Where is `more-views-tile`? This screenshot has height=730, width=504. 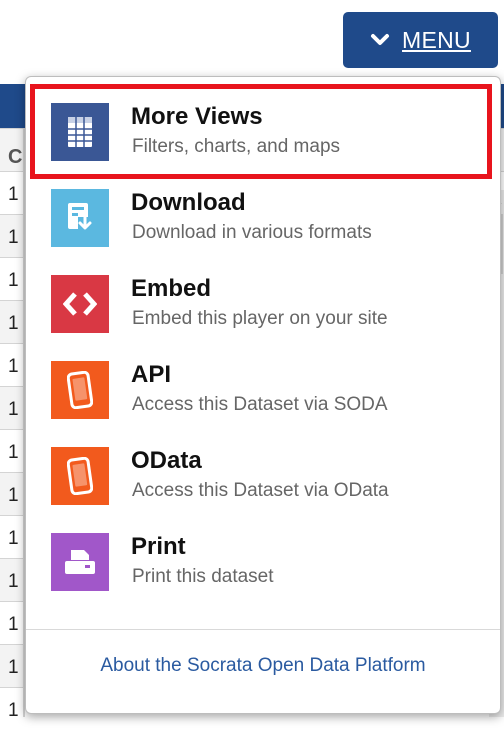 more-views-tile is located at coordinates (80, 132).